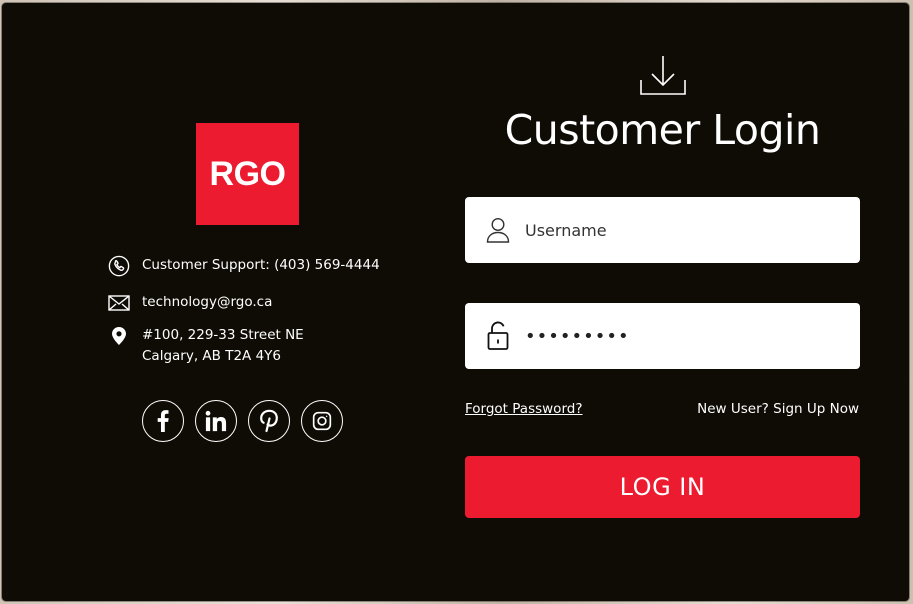 The width and height of the screenshot is (913, 604). What do you see at coordinates (662, 487) in the screenshot?
I see `login-button: LOG IN` at bounding box center [662, 487].